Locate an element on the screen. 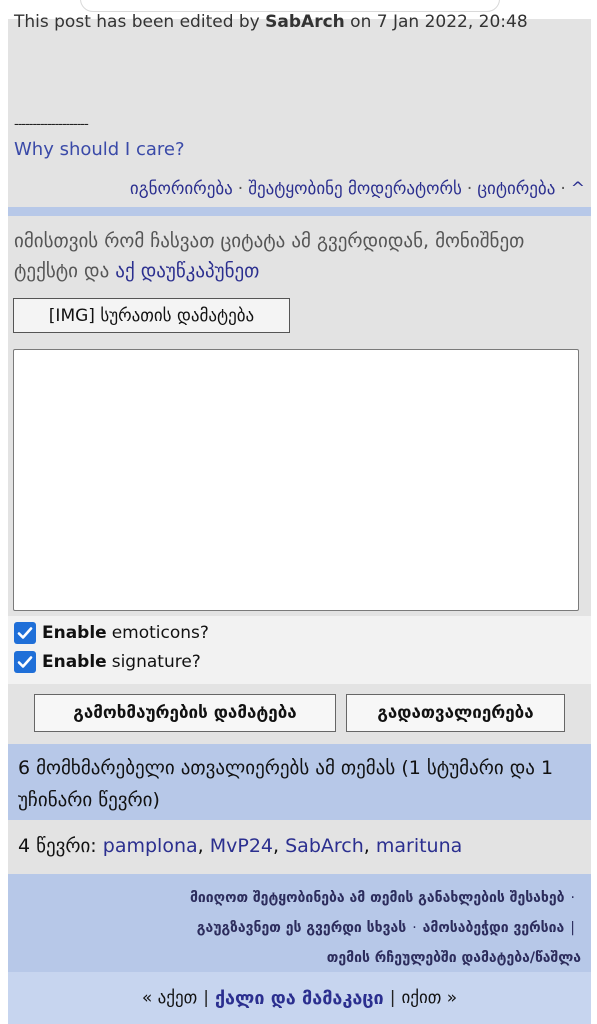 The width and height of the screenshot is (597, 1024). add-image-button: [IMG] სურათის დამატება is located at coordinates (151, 315).